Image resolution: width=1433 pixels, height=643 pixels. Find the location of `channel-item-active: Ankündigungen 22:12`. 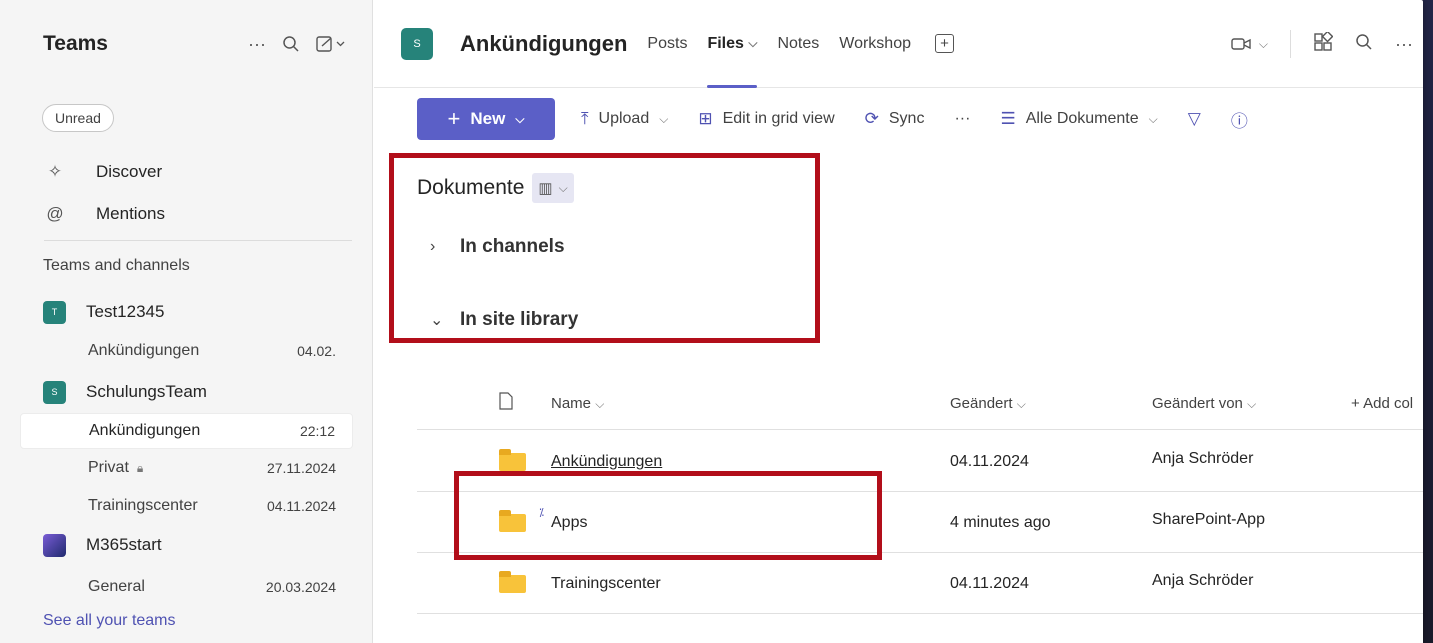

channel-item-active: Ankündigungen 22:12 is located at coordinates (186, 431).